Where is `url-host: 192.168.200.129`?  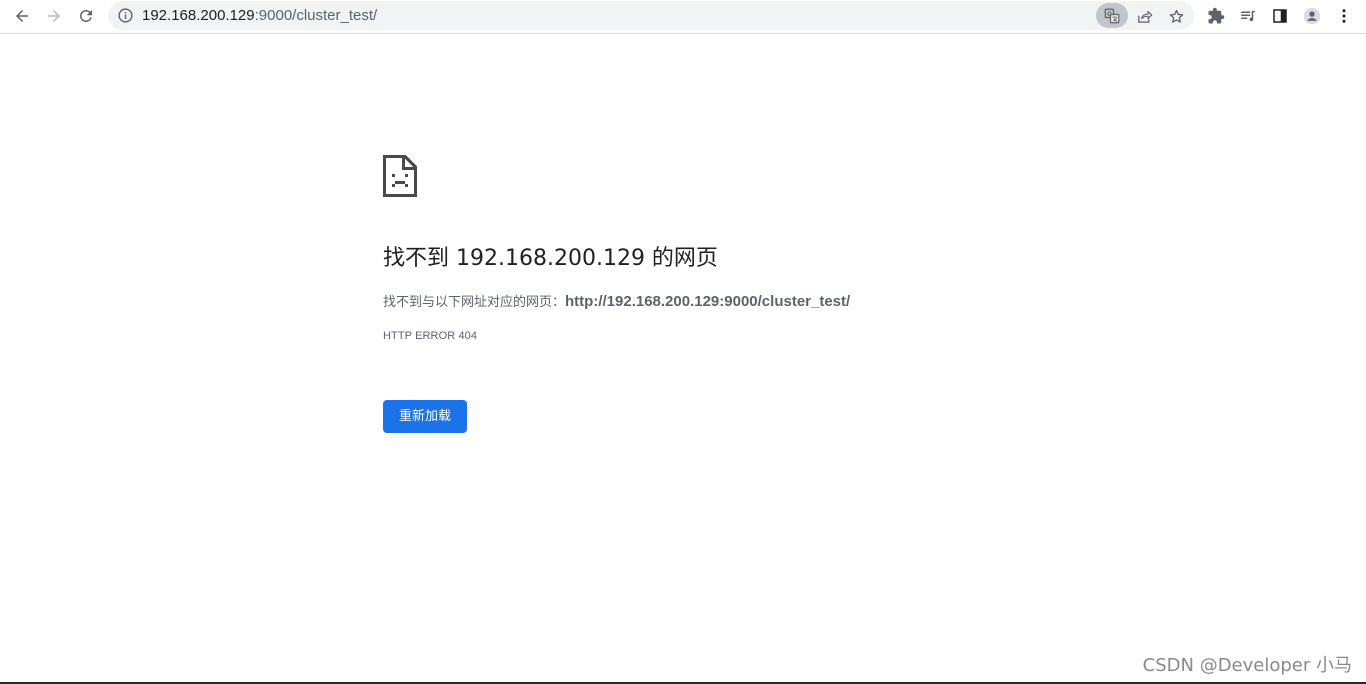
url-host: 192.168.200.129 is located at coordinates (198, 15).